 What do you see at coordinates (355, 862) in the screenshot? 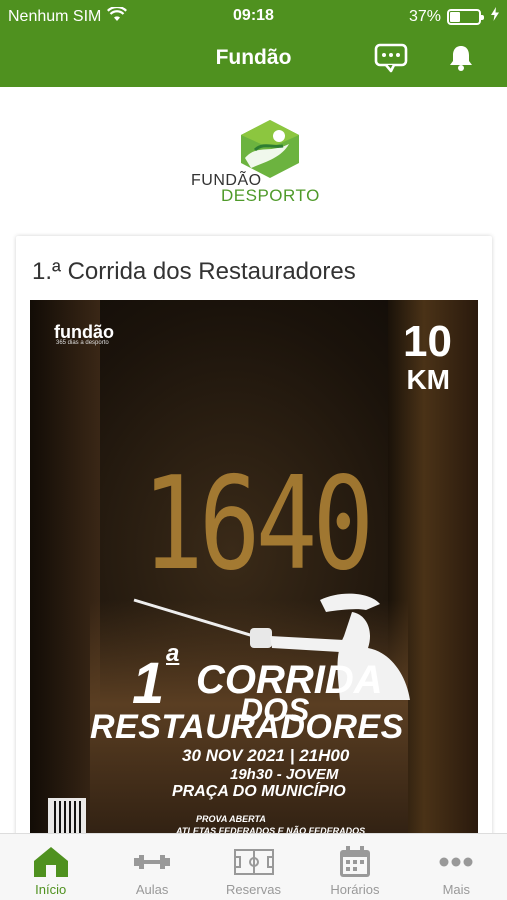
I see `calendar-icon` at bounding box center [355, 862].